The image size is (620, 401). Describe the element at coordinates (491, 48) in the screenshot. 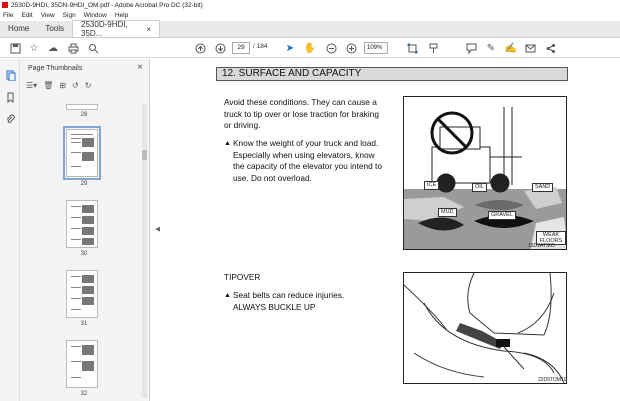

I see `highlight-pen-icon: ✎` at that location.